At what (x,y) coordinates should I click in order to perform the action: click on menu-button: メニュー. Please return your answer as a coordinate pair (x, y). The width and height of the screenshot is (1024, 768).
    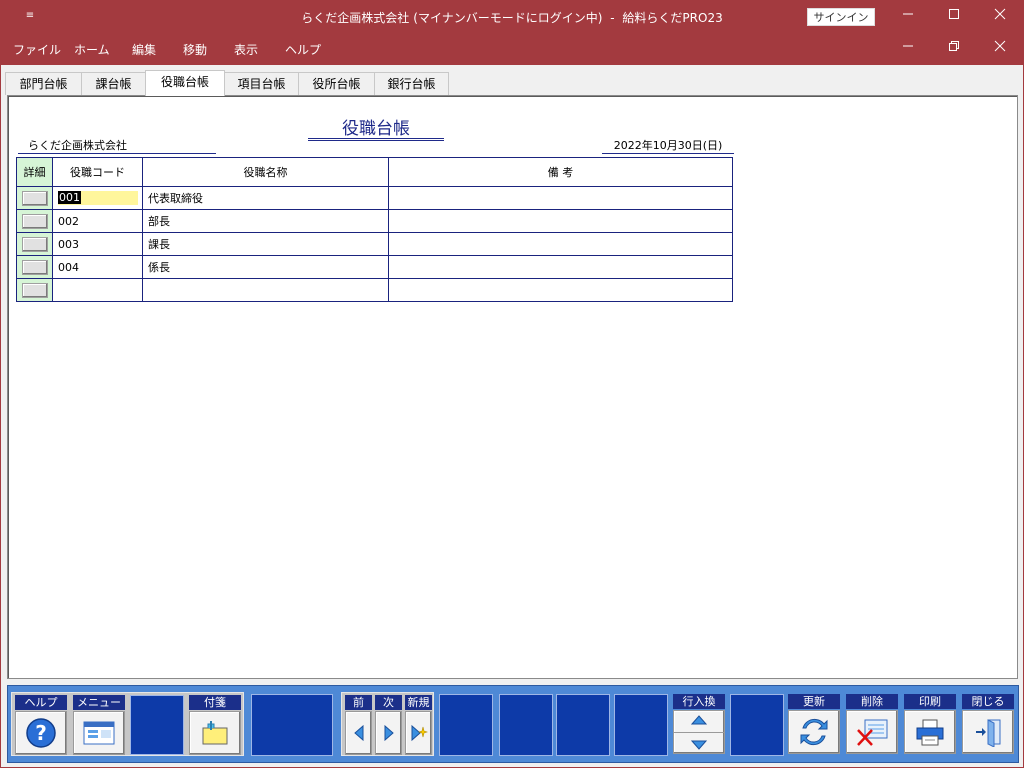
    Looking at the image, I should click on (99, 725).